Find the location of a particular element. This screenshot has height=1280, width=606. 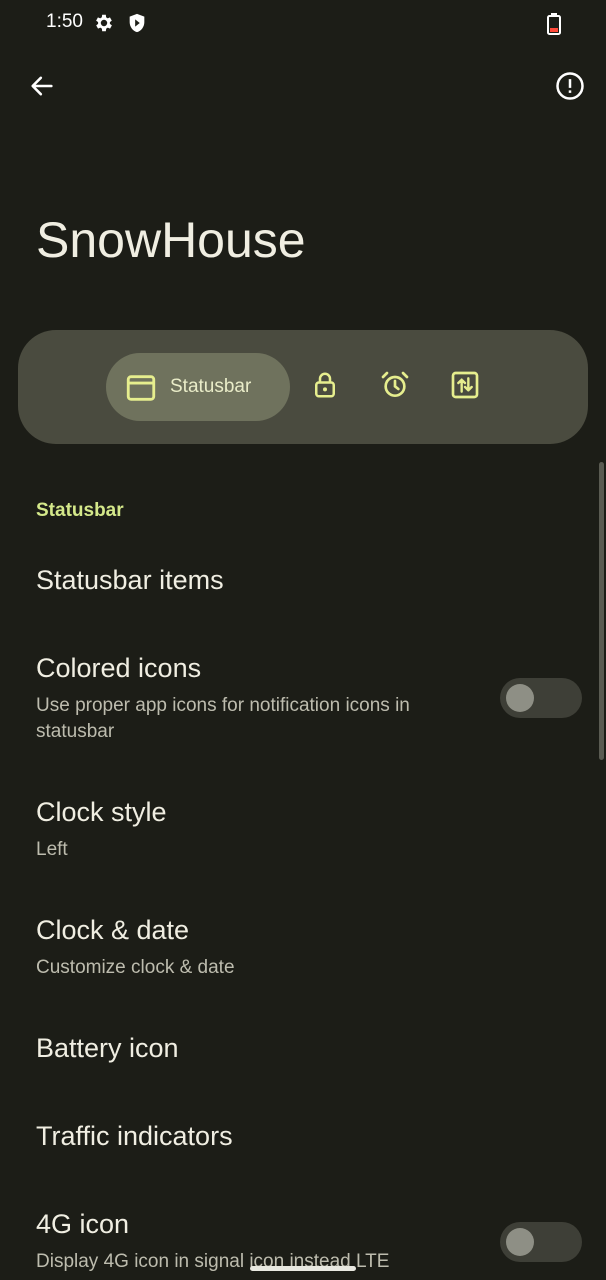

tab-alarm is located at coordinates (395, 387).